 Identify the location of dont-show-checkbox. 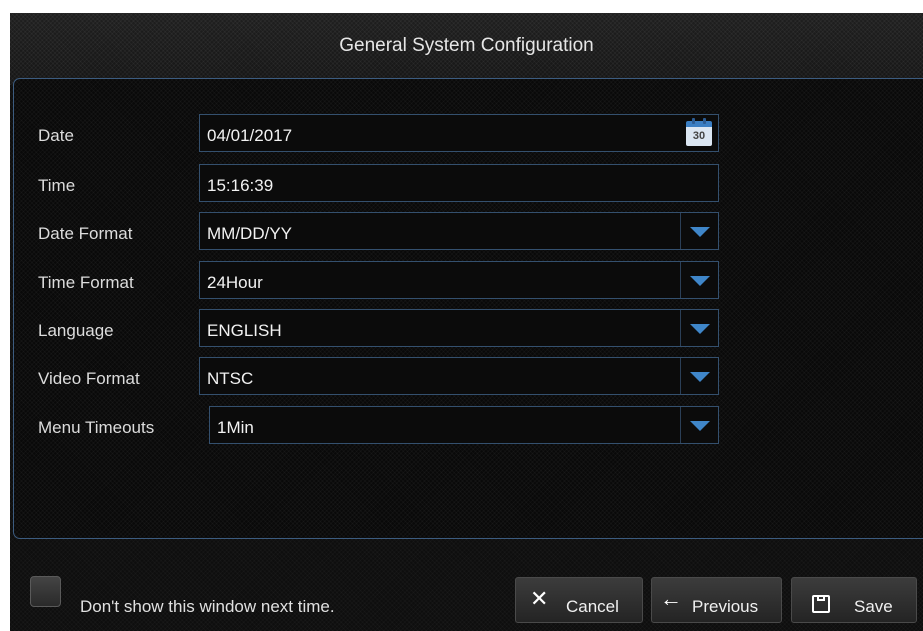
(45, 591).